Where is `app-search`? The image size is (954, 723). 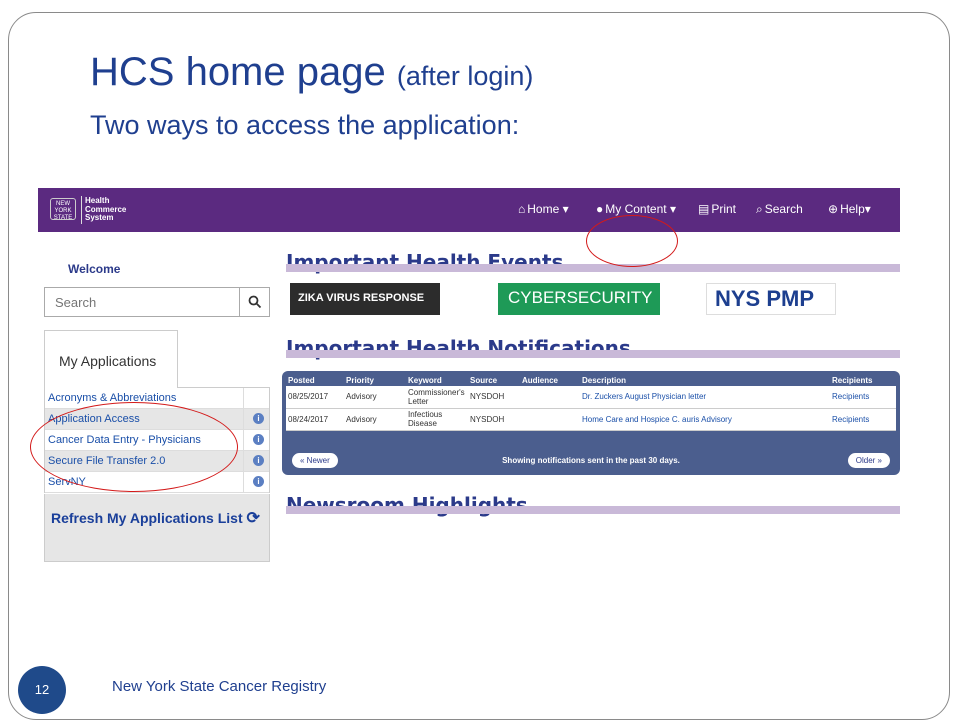
app-search is located at coordinates (157, 302).